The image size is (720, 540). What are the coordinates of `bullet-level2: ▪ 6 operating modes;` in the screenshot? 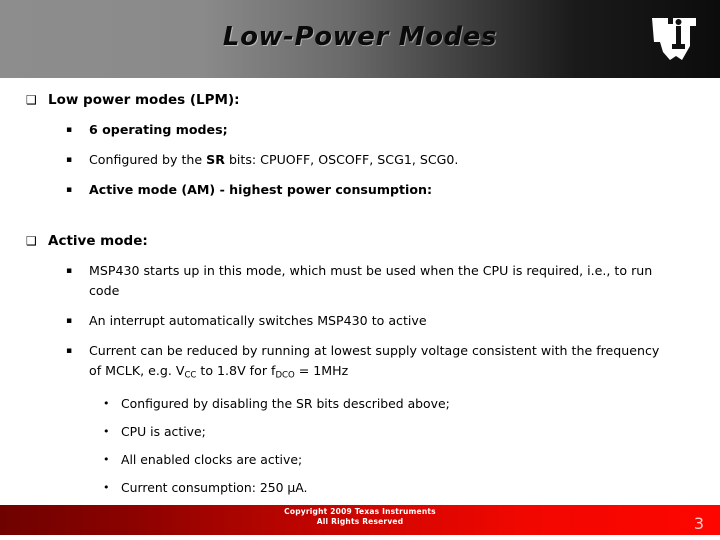 It's located at (360, 125).